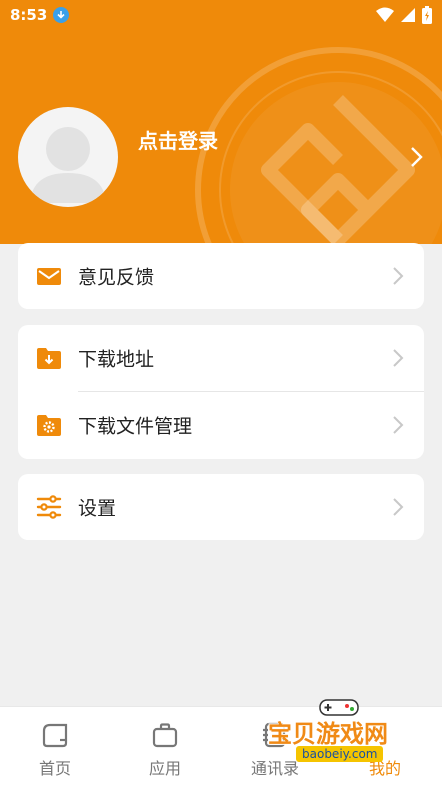 This screenshot has height=787, width=442. I want to click on briefcase-icon, so click(165, 735).